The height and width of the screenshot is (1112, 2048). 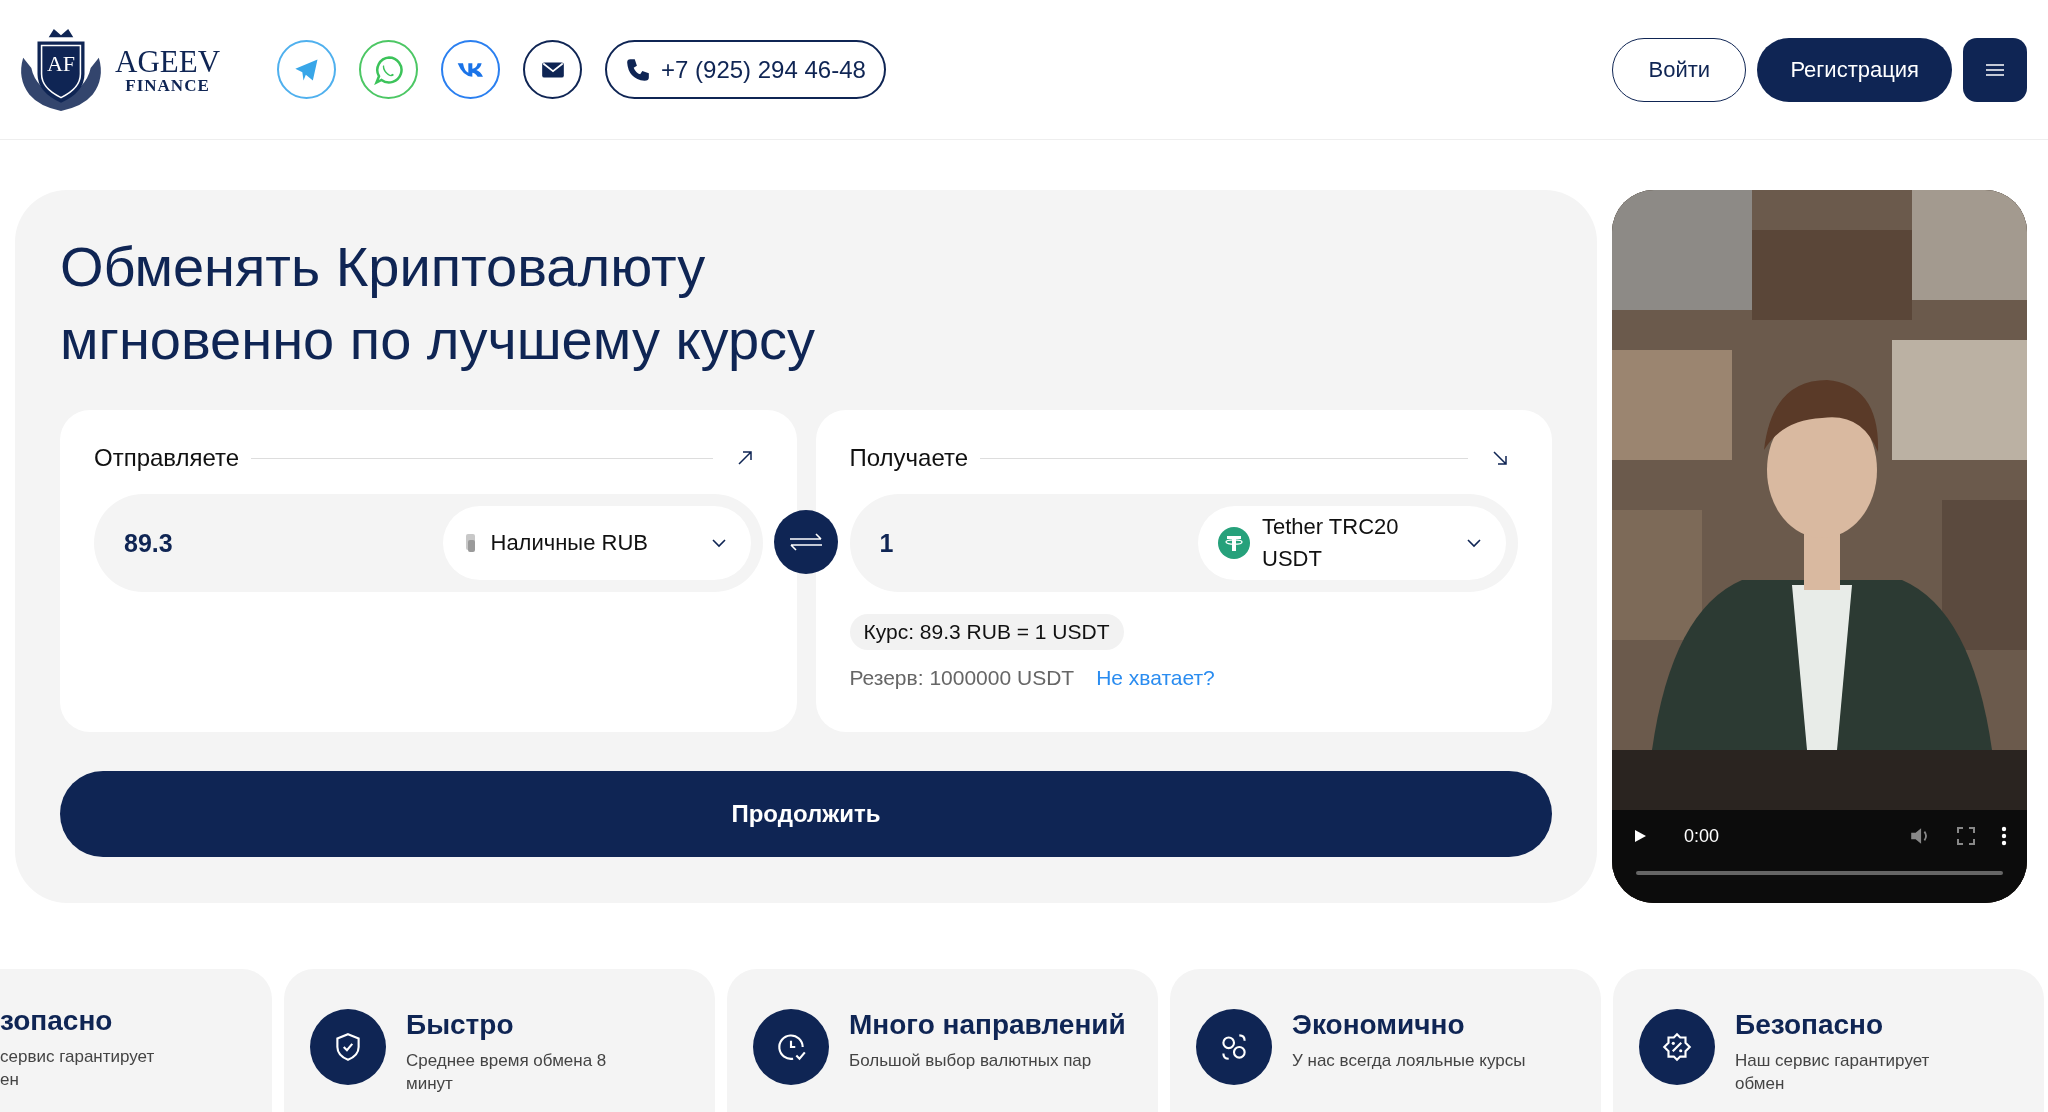 I want to click on amount-value: 89.3, so click(x=149, y=543).